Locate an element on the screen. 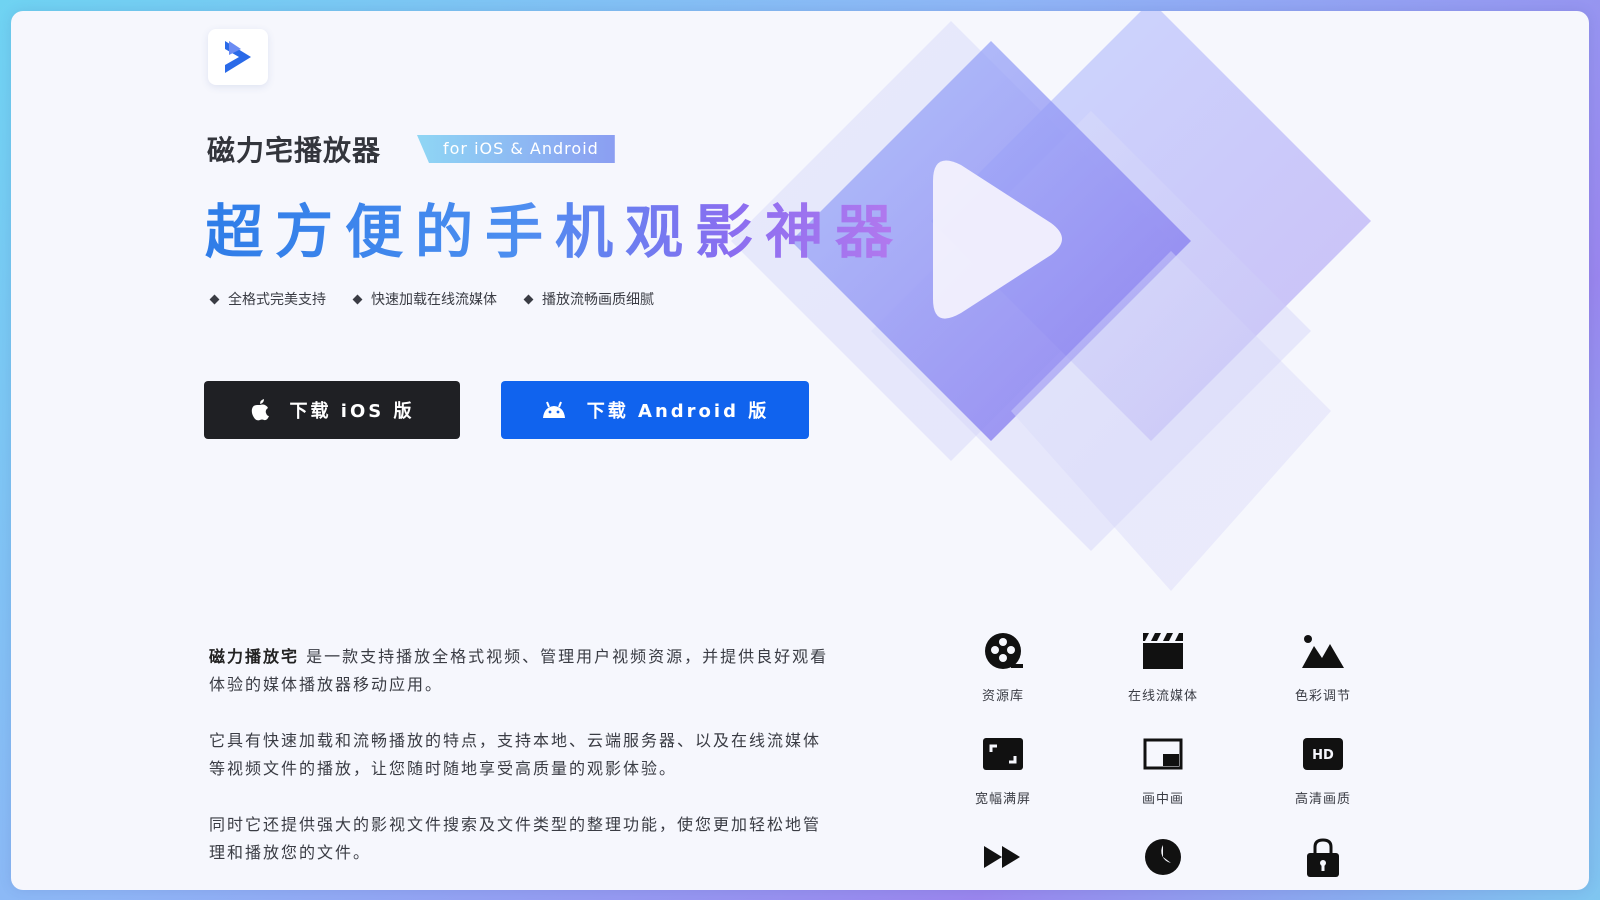 The height and width of the screenshot is (900, 1600). platform-tag: for iOS & Android is located at coordinates (516, 149).